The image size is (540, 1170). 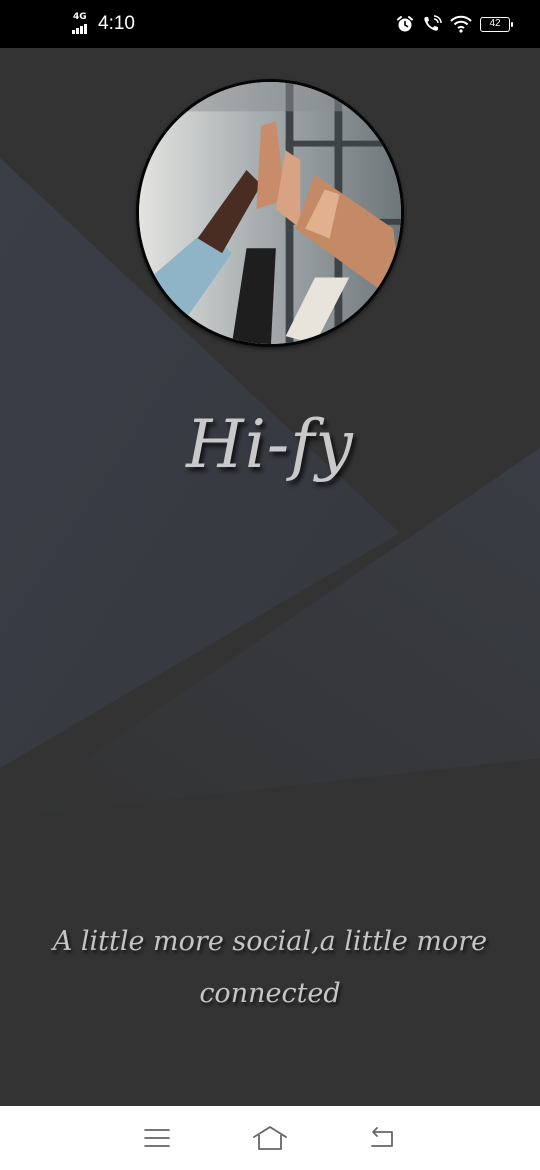 I want to click on home-icon, so click(x=270, y=1138).